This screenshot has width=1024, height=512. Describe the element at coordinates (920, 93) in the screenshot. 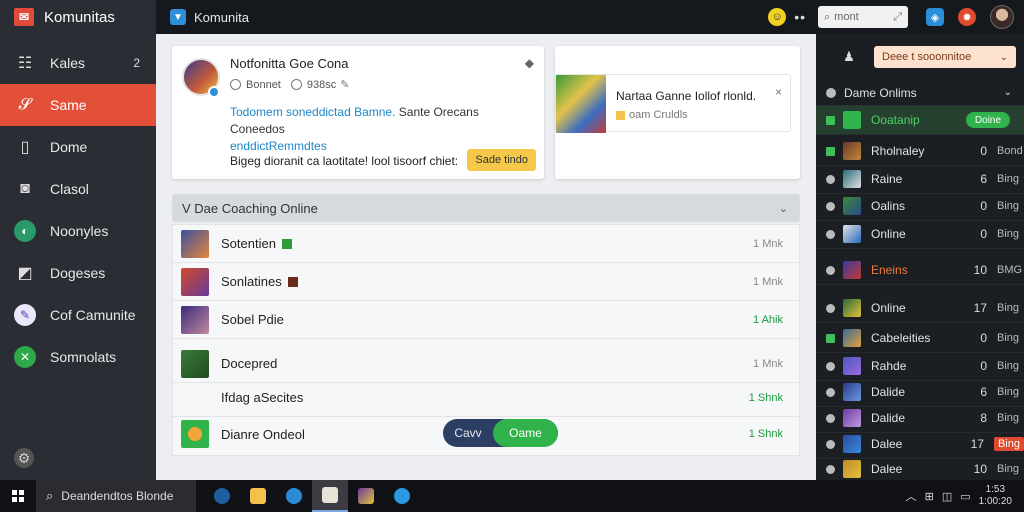

I see `online-section-header: Dame Onlims ⌄` at that location.